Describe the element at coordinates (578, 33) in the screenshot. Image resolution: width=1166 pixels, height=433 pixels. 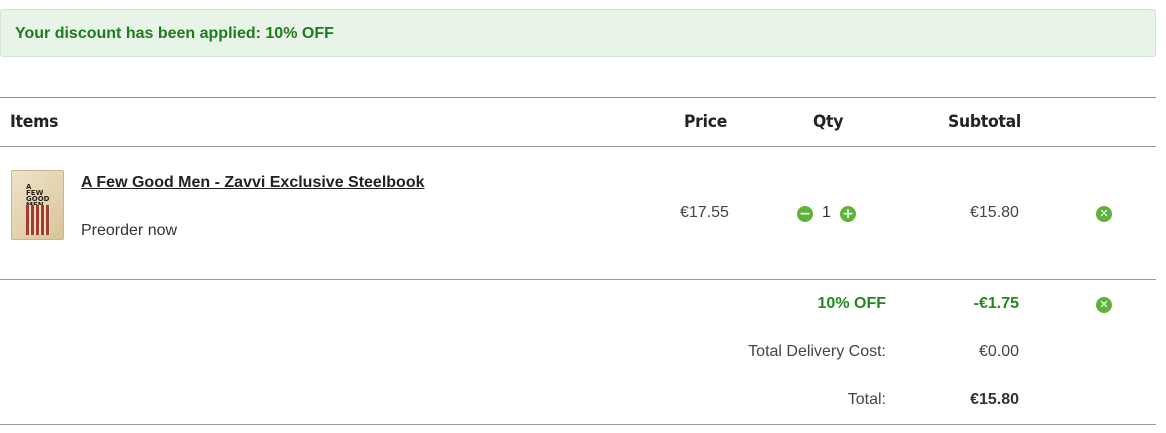
I see `discount-banner: Your discount has been applied: 10% OFF` at that location.